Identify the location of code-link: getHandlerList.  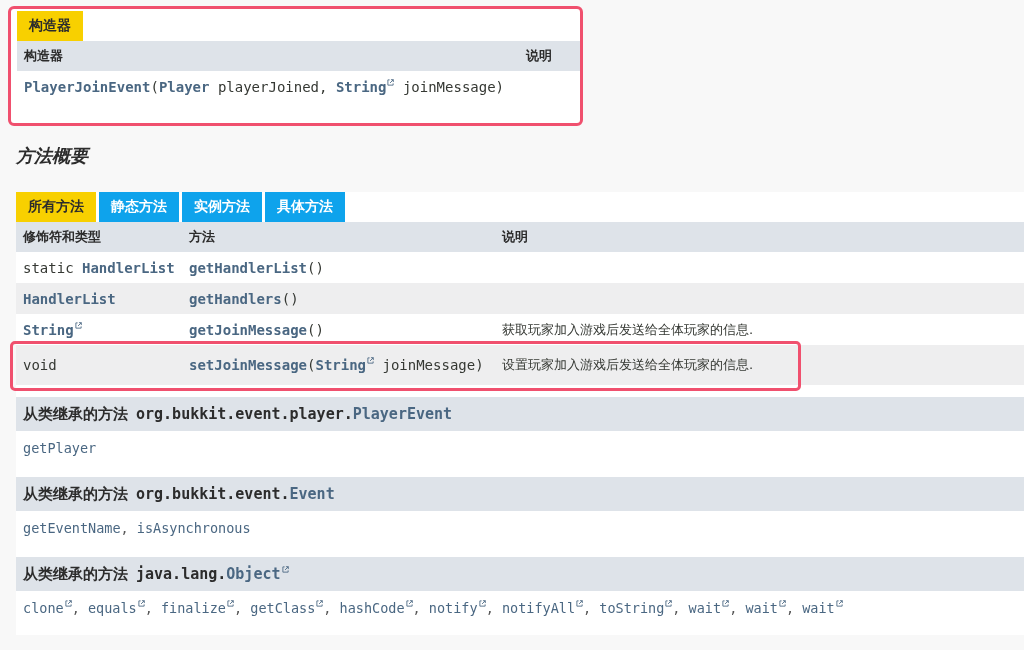
(248, 267).